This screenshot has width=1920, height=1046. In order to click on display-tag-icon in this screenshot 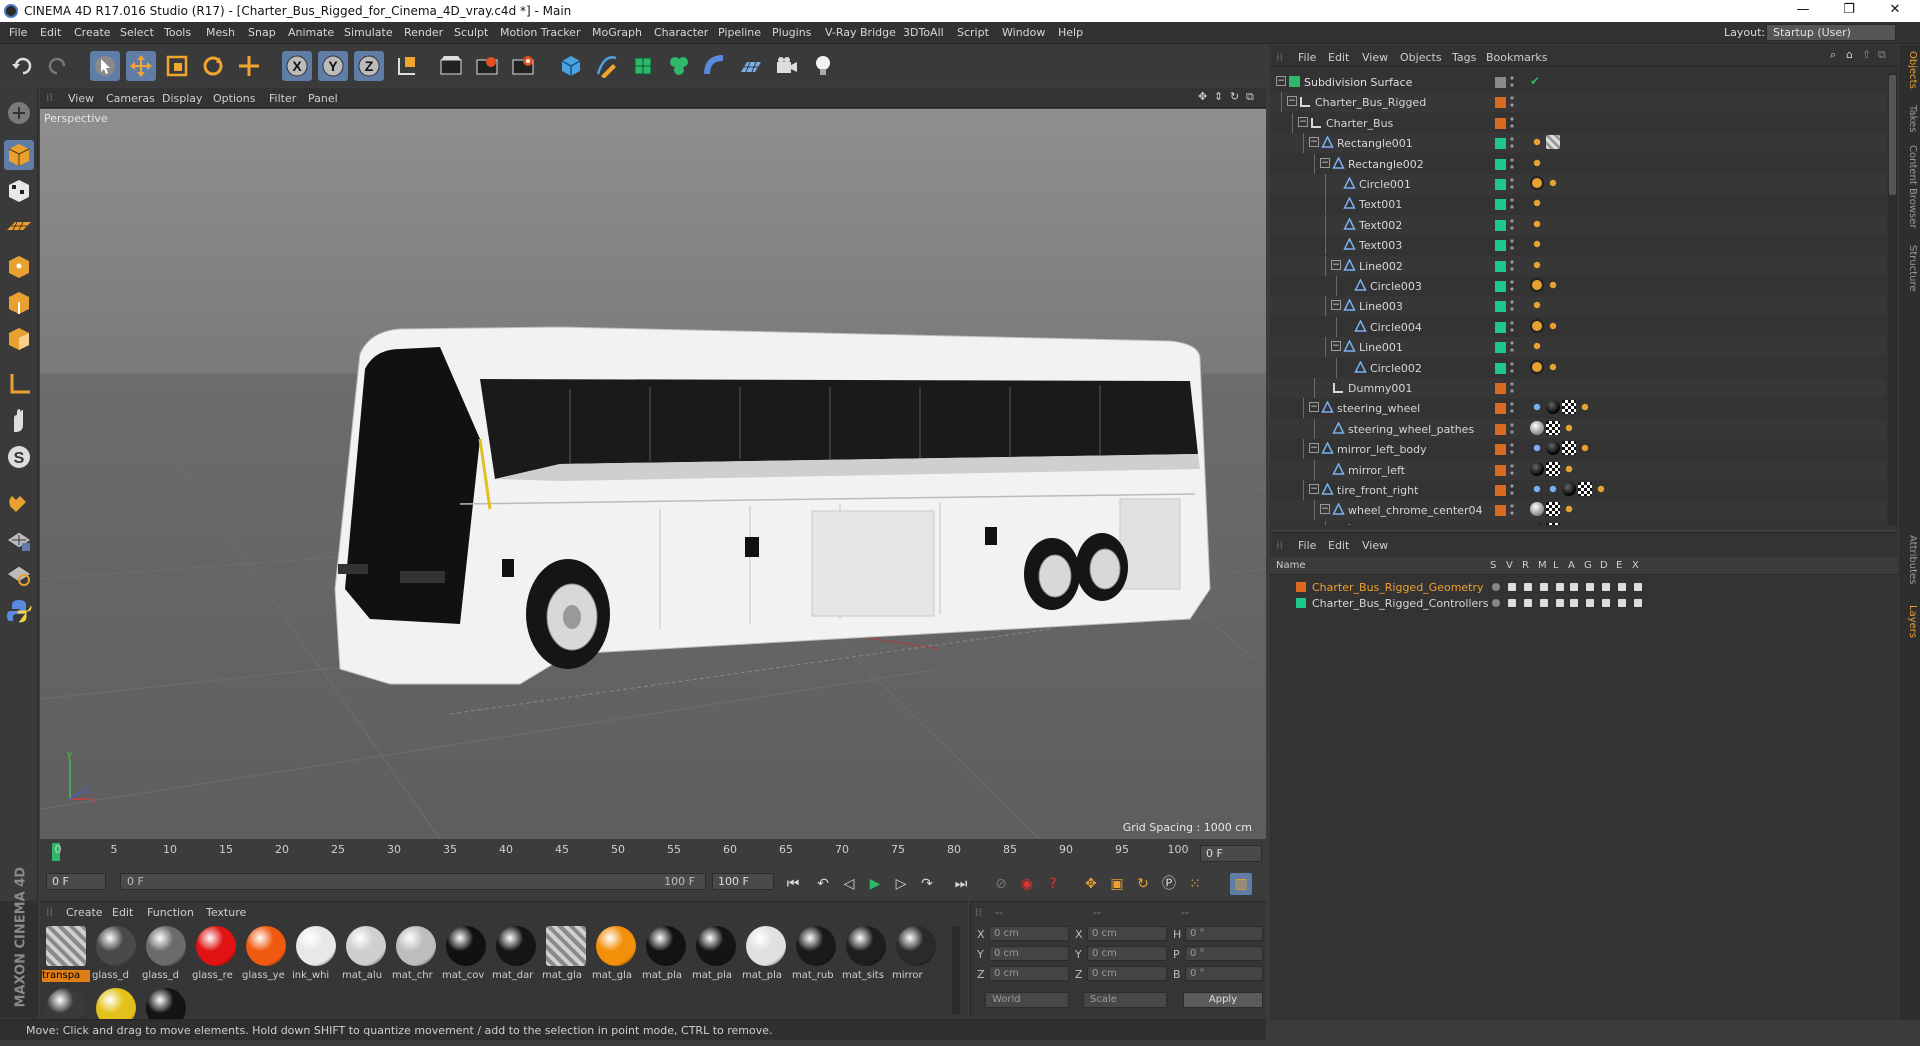, I will do `click(1537, 285)`.